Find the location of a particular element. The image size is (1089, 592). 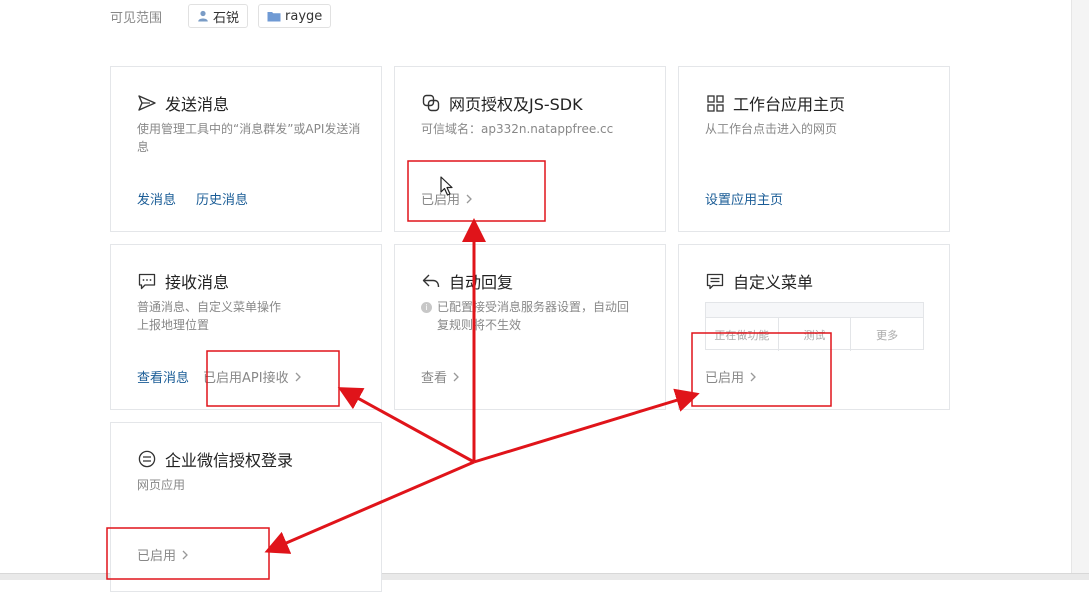

desc-line: i 已配置接受消息服务器设置，自动回 is located at coordinates (525, 307).